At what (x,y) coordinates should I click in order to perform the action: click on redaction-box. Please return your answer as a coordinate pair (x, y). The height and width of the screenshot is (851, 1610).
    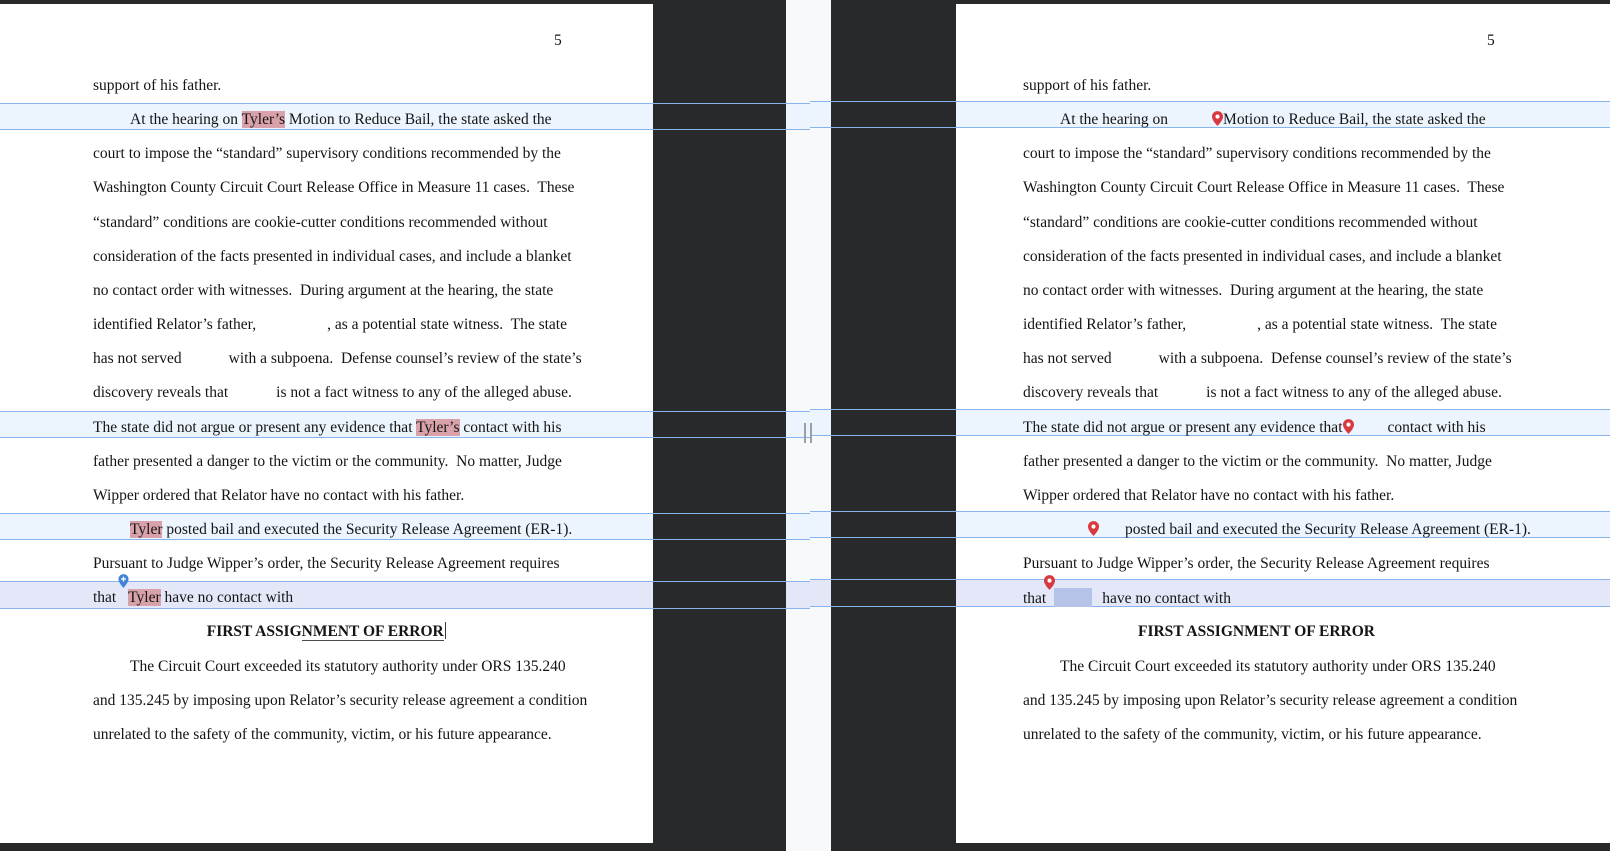
    Looking at the image, I should click on (1073, 597).